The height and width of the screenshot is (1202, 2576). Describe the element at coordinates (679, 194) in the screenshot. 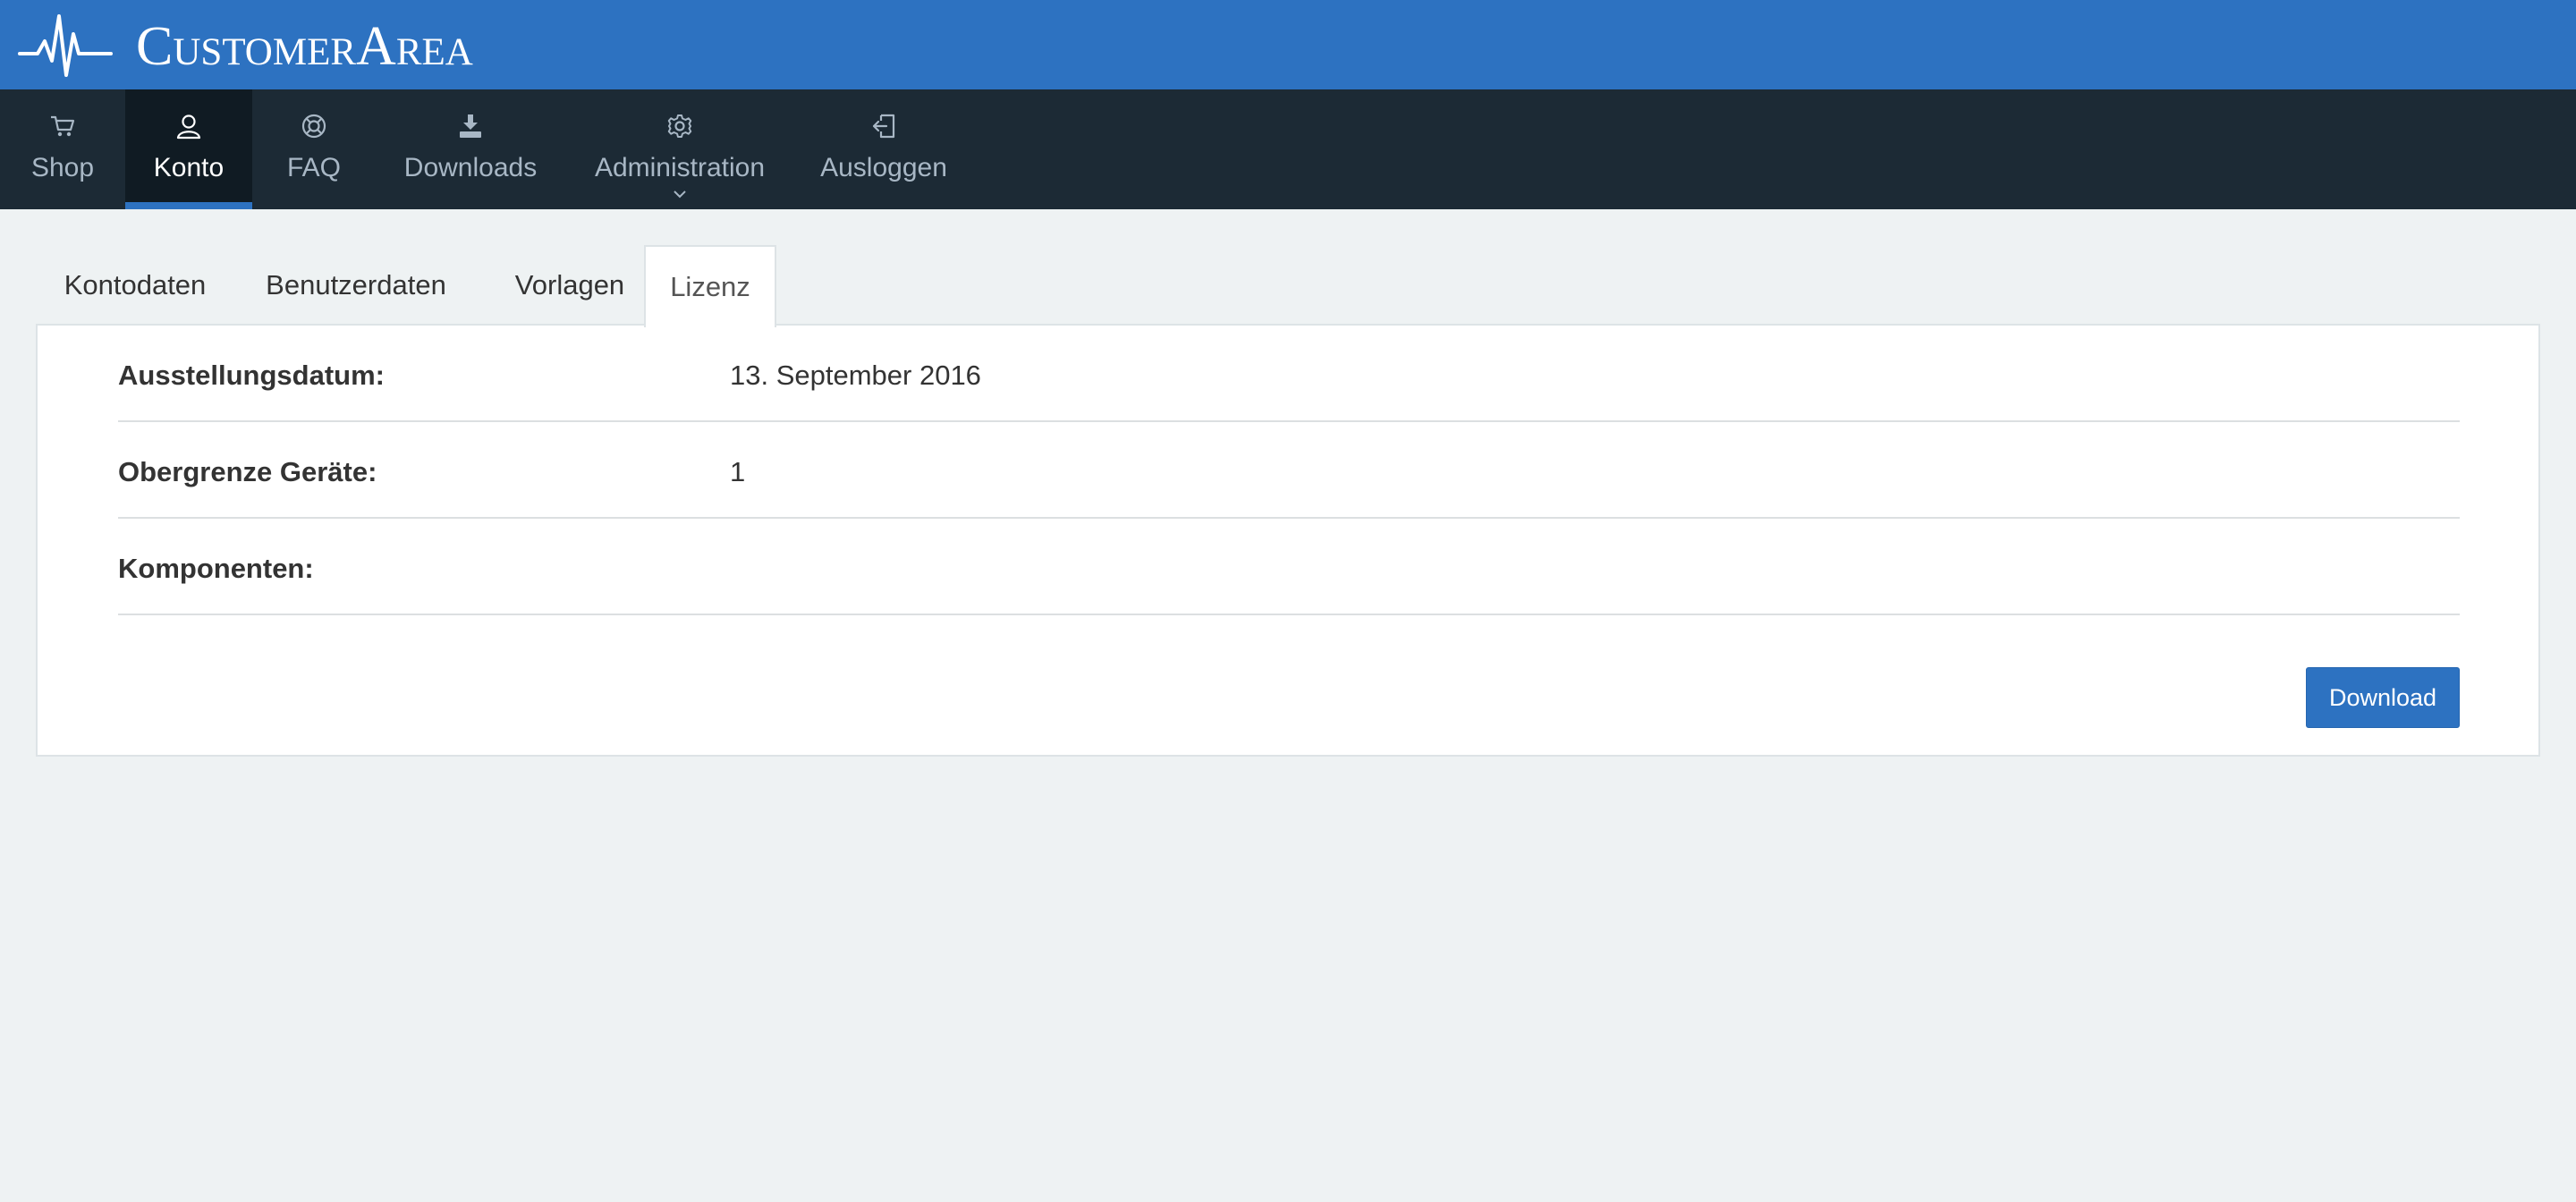

I see `chevron-down-icon` at that location.